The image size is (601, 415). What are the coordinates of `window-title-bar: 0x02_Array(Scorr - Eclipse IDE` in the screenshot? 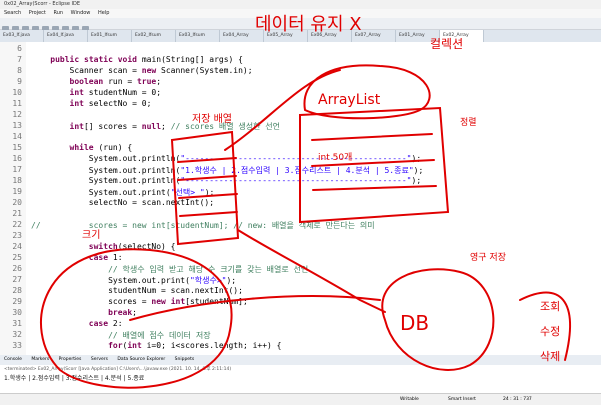 It's located at (300, 4).